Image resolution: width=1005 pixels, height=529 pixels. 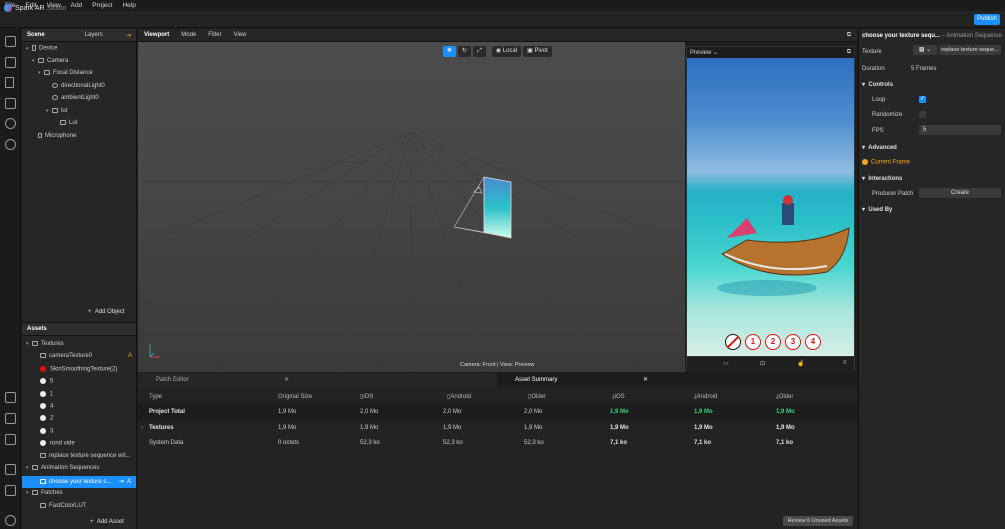 What do you see at coordinates (142, 428) in the screenshot?
I see `chevron-right-icon: ›` at bounding box center [142, 428].